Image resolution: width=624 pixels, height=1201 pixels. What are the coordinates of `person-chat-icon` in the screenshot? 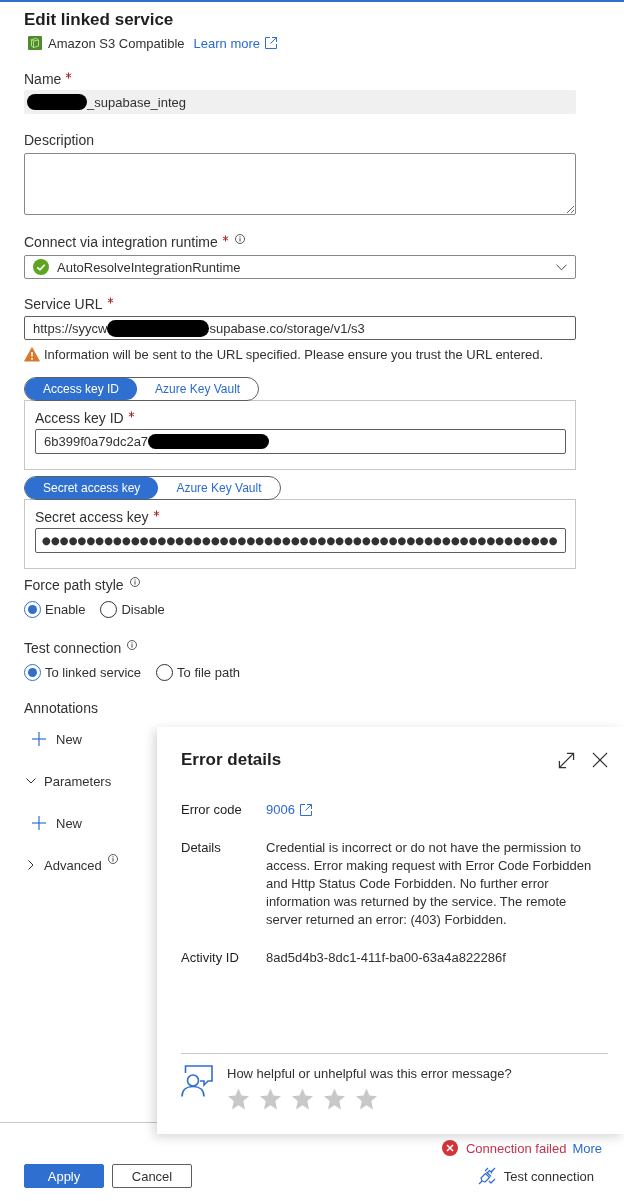 It's located at (197, 1081).